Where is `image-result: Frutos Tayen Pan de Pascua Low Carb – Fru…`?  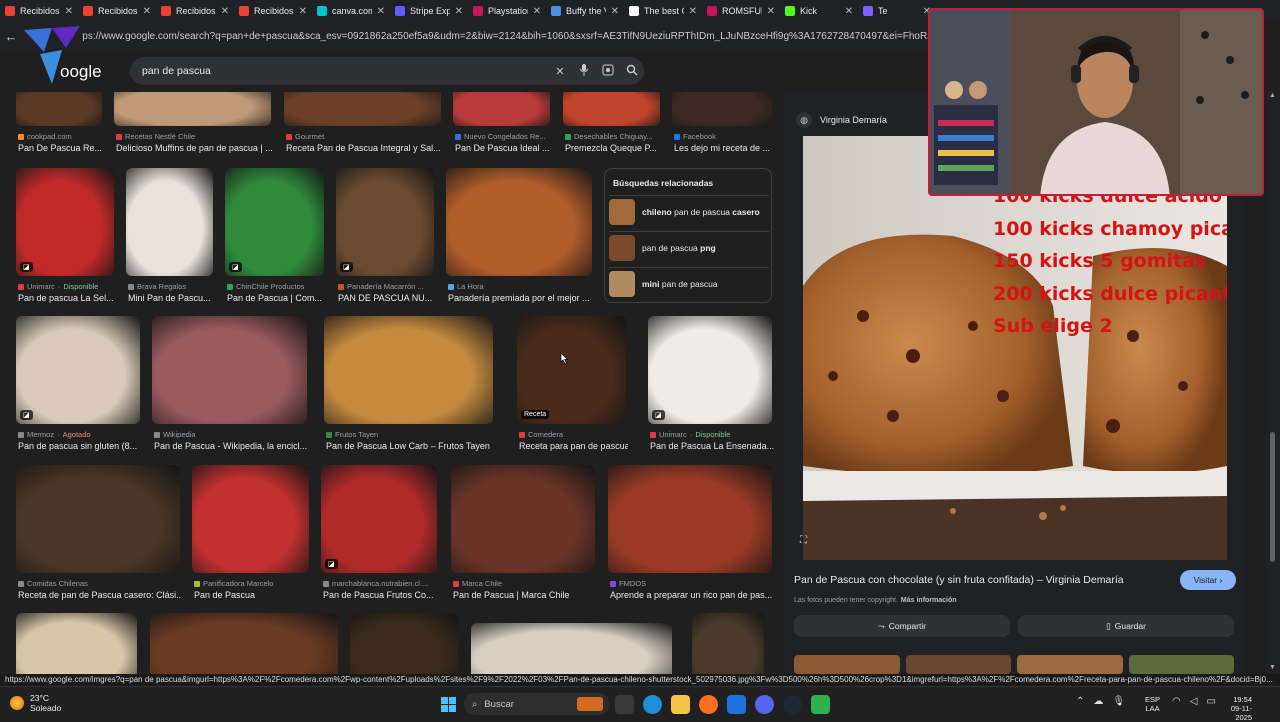
image-result: Frutos Tayen Pan de Pascua Low Carb – Fru… is located at coordinates (408, 386).